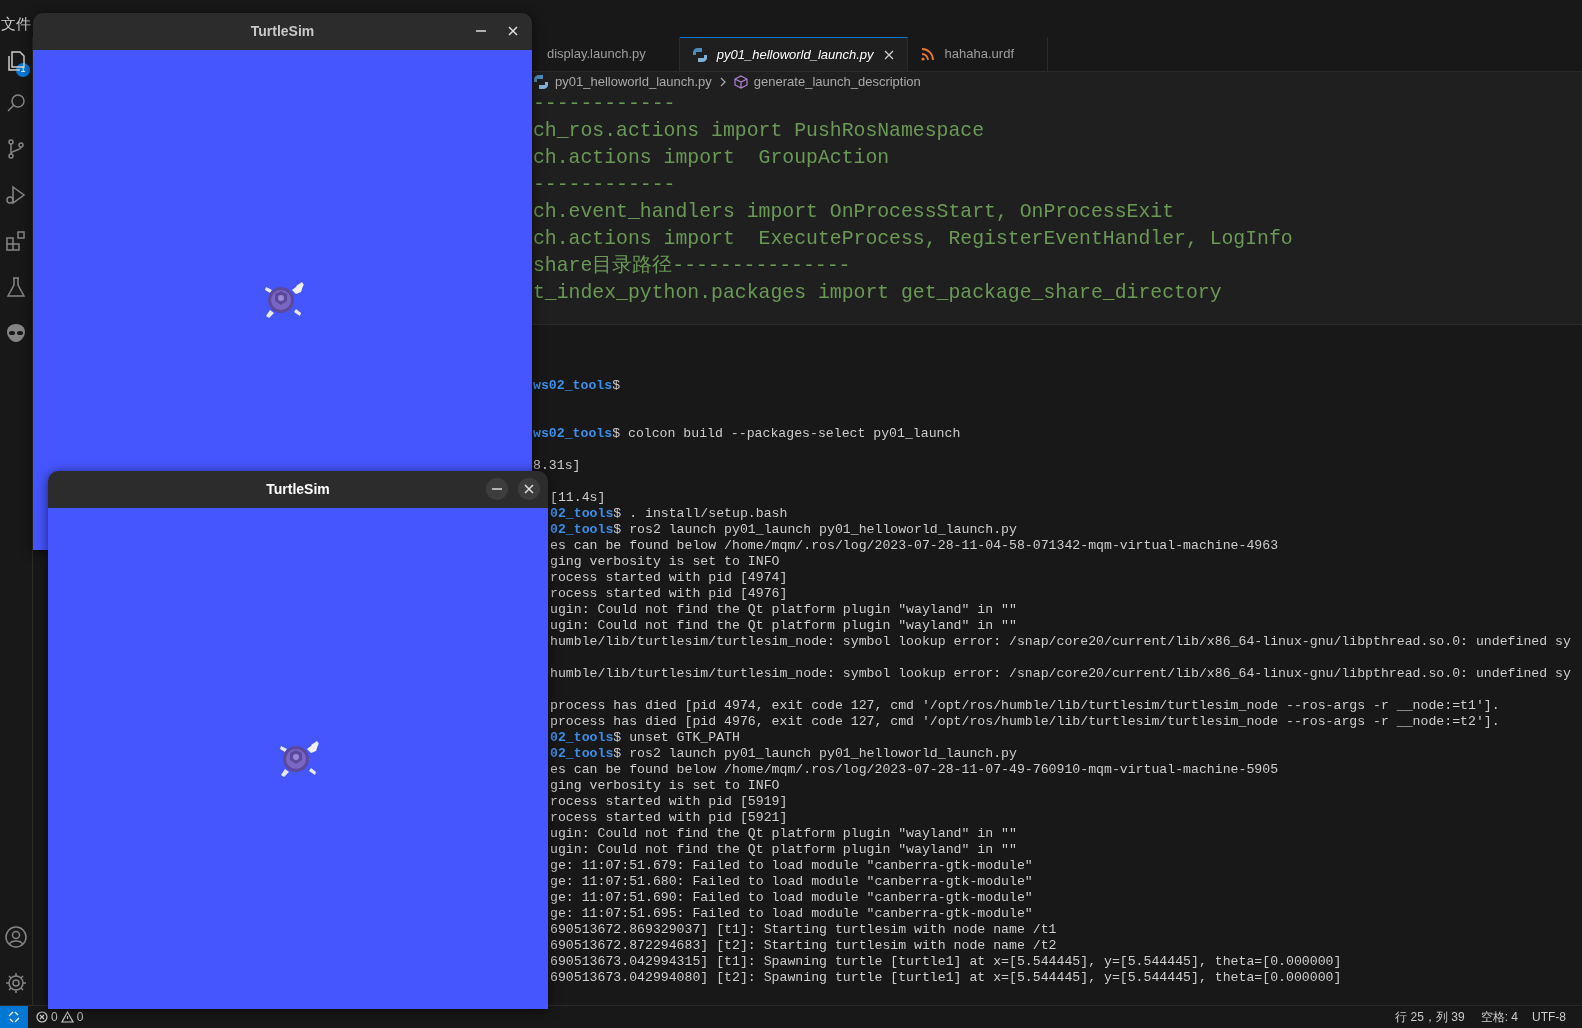 The height and width of the screenshot is (1028, 1582). Describe the element at coordinates (977, 54) in the screenshot. I see `editor-tab: hahaha.urdf` at that location.